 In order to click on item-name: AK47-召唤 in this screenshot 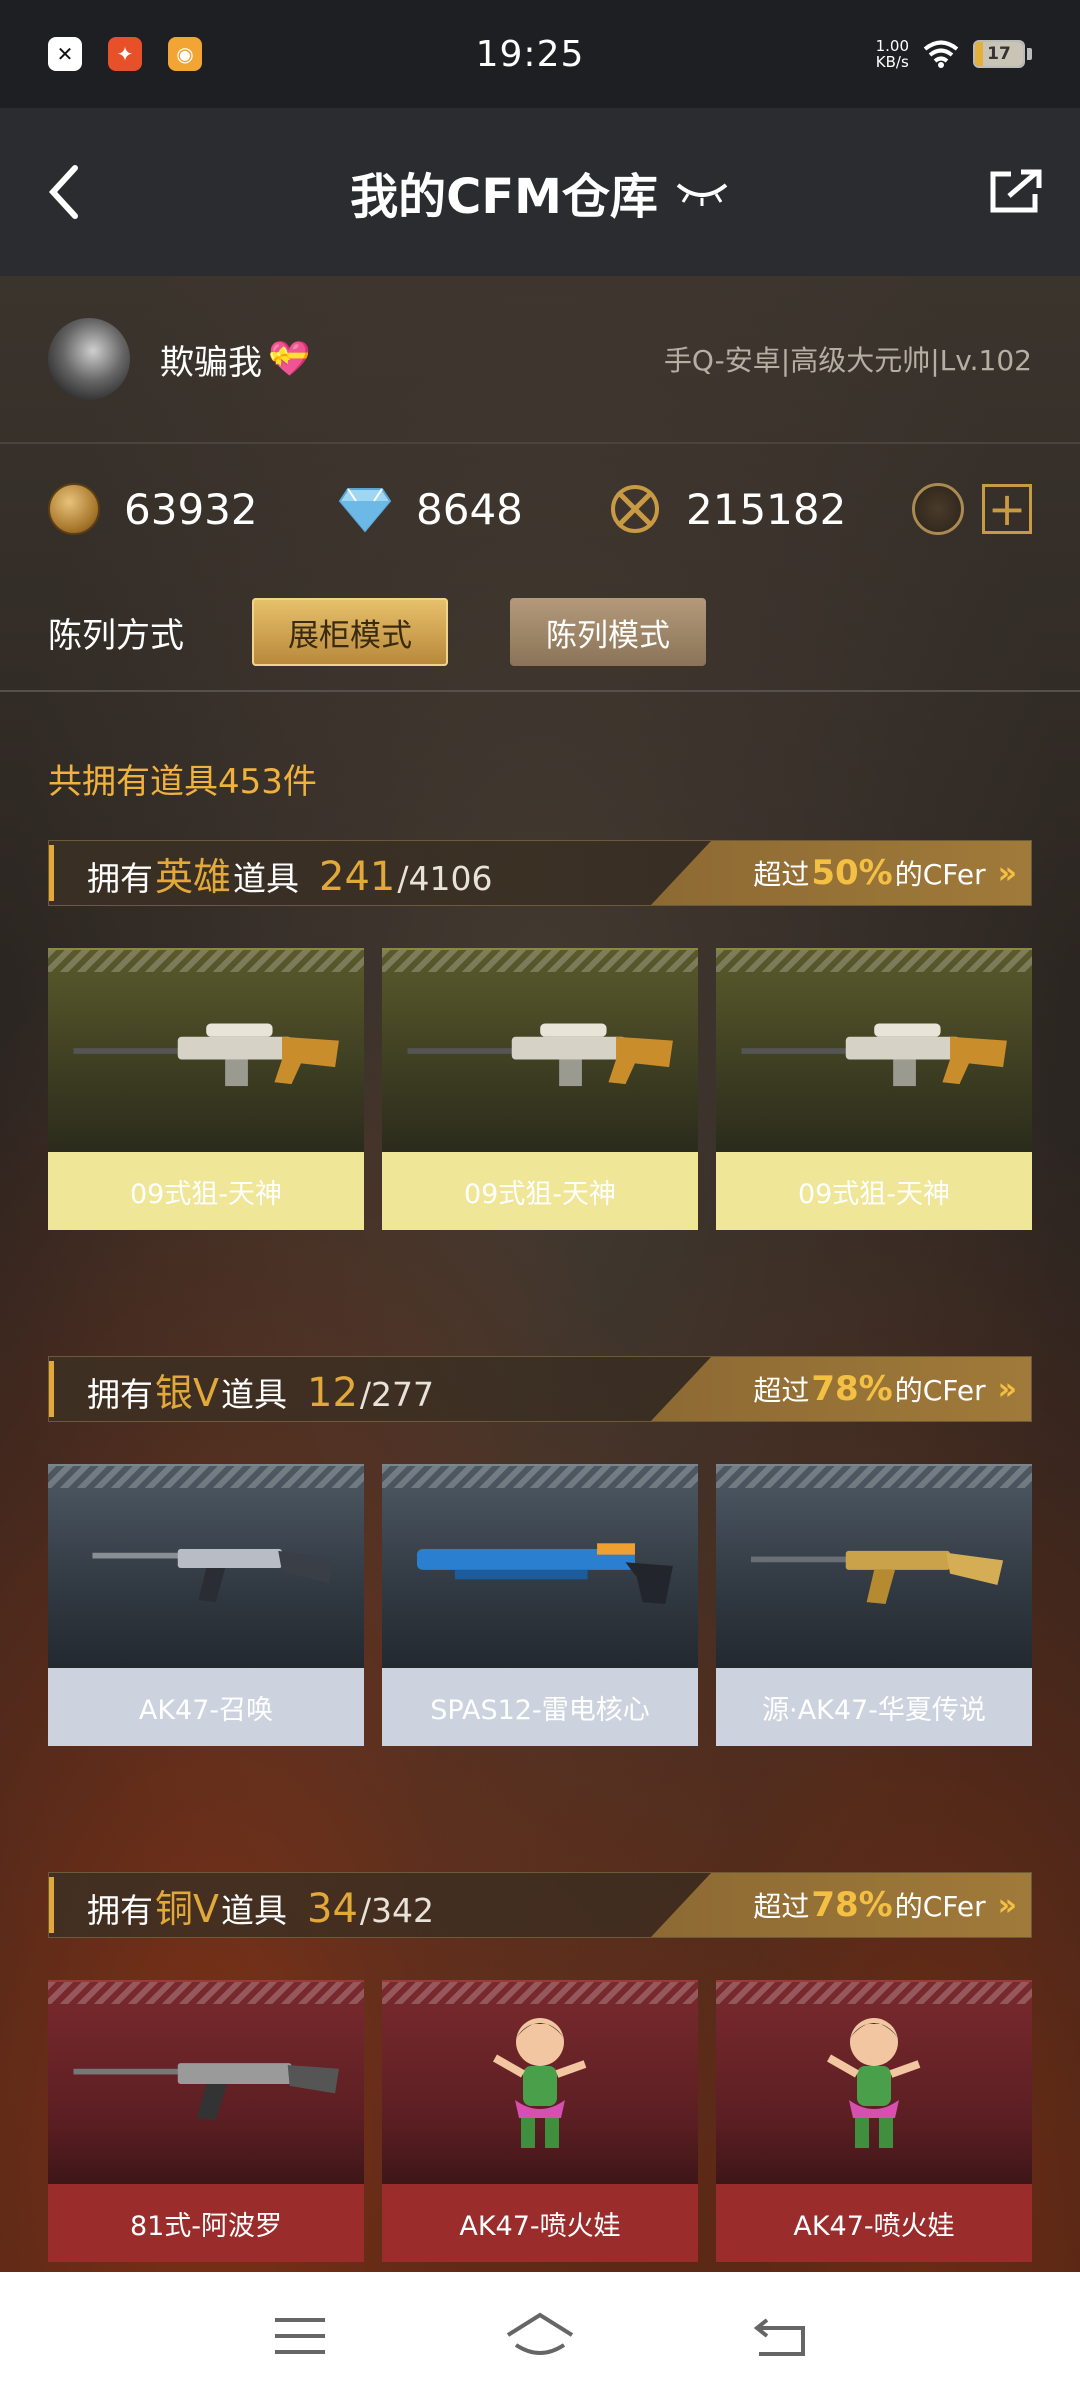, I will do `click(206, 1707)`.